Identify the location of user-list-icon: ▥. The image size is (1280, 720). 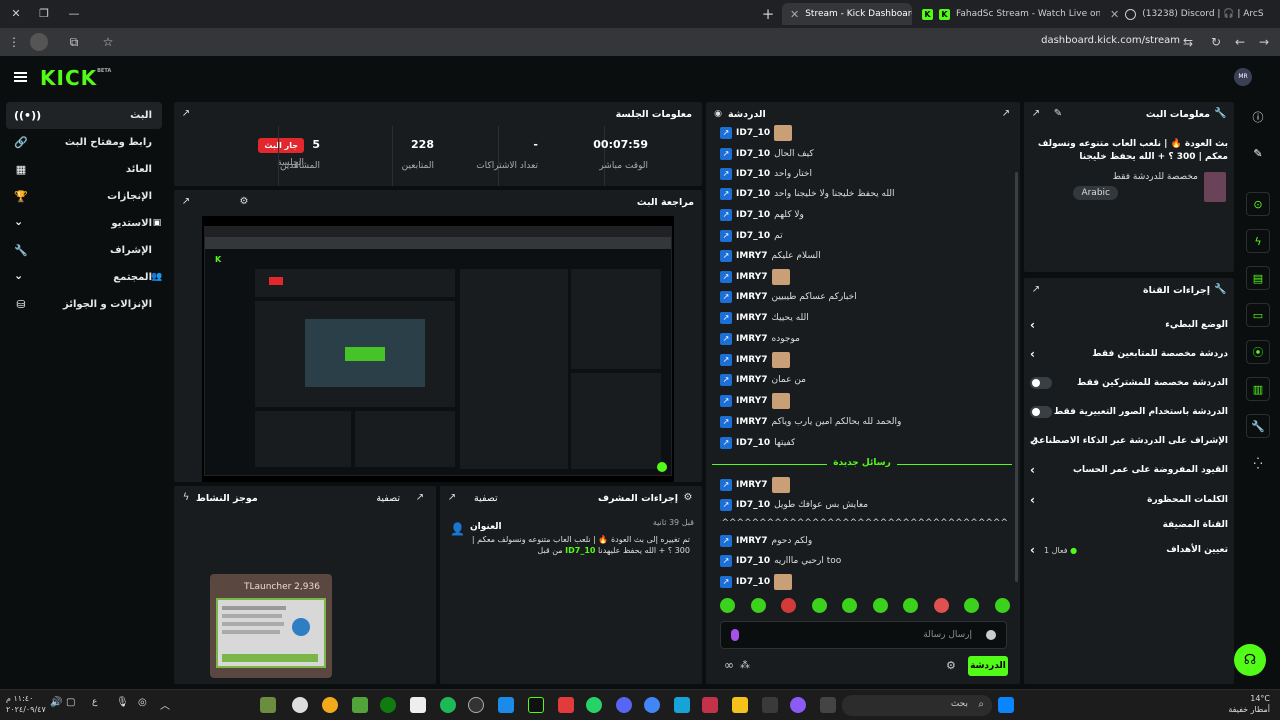
(1258, 389).